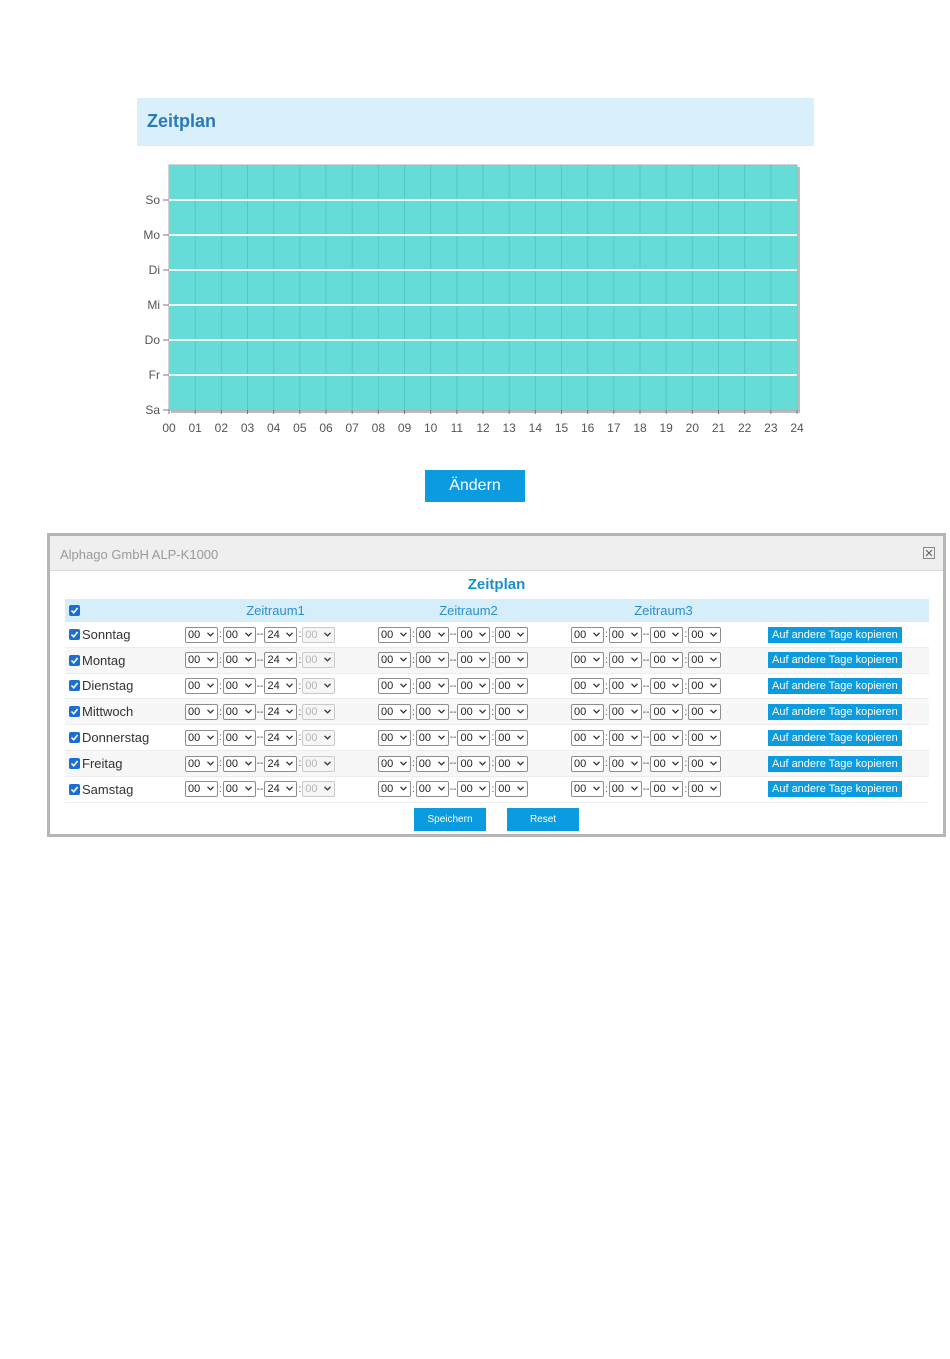 The height and width of the screenshot is (1359, 950). Describe the element at coordinates (450, 819) in the screenshot. I see `save-button: Speichern` at that location.